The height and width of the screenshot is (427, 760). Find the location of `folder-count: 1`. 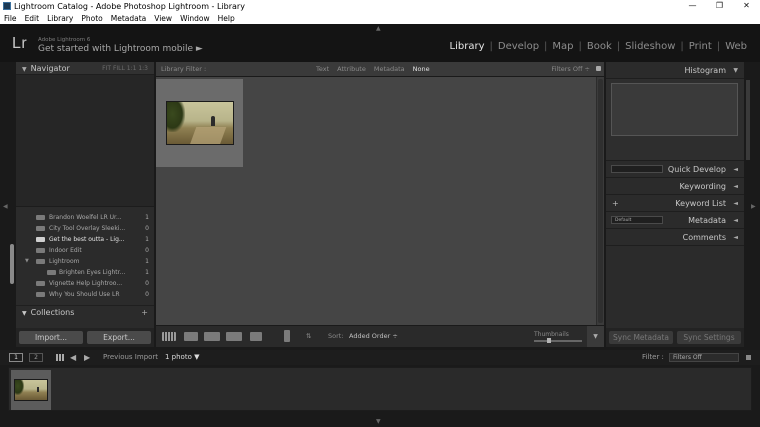

folder-count: 1 is located at coordinates (147, 217).